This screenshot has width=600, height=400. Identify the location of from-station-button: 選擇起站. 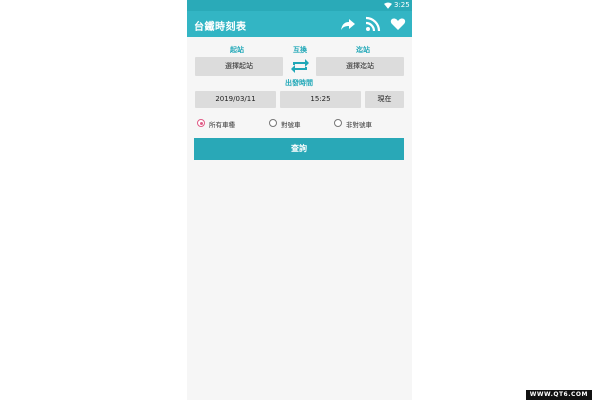
(239, 66).